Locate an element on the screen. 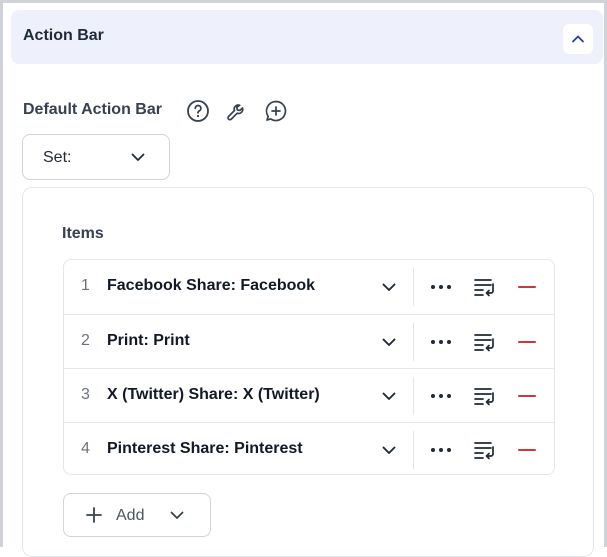 The width and height of the screenshot is (607, 557). add-comment-icon is located at coordinates (276, 111).